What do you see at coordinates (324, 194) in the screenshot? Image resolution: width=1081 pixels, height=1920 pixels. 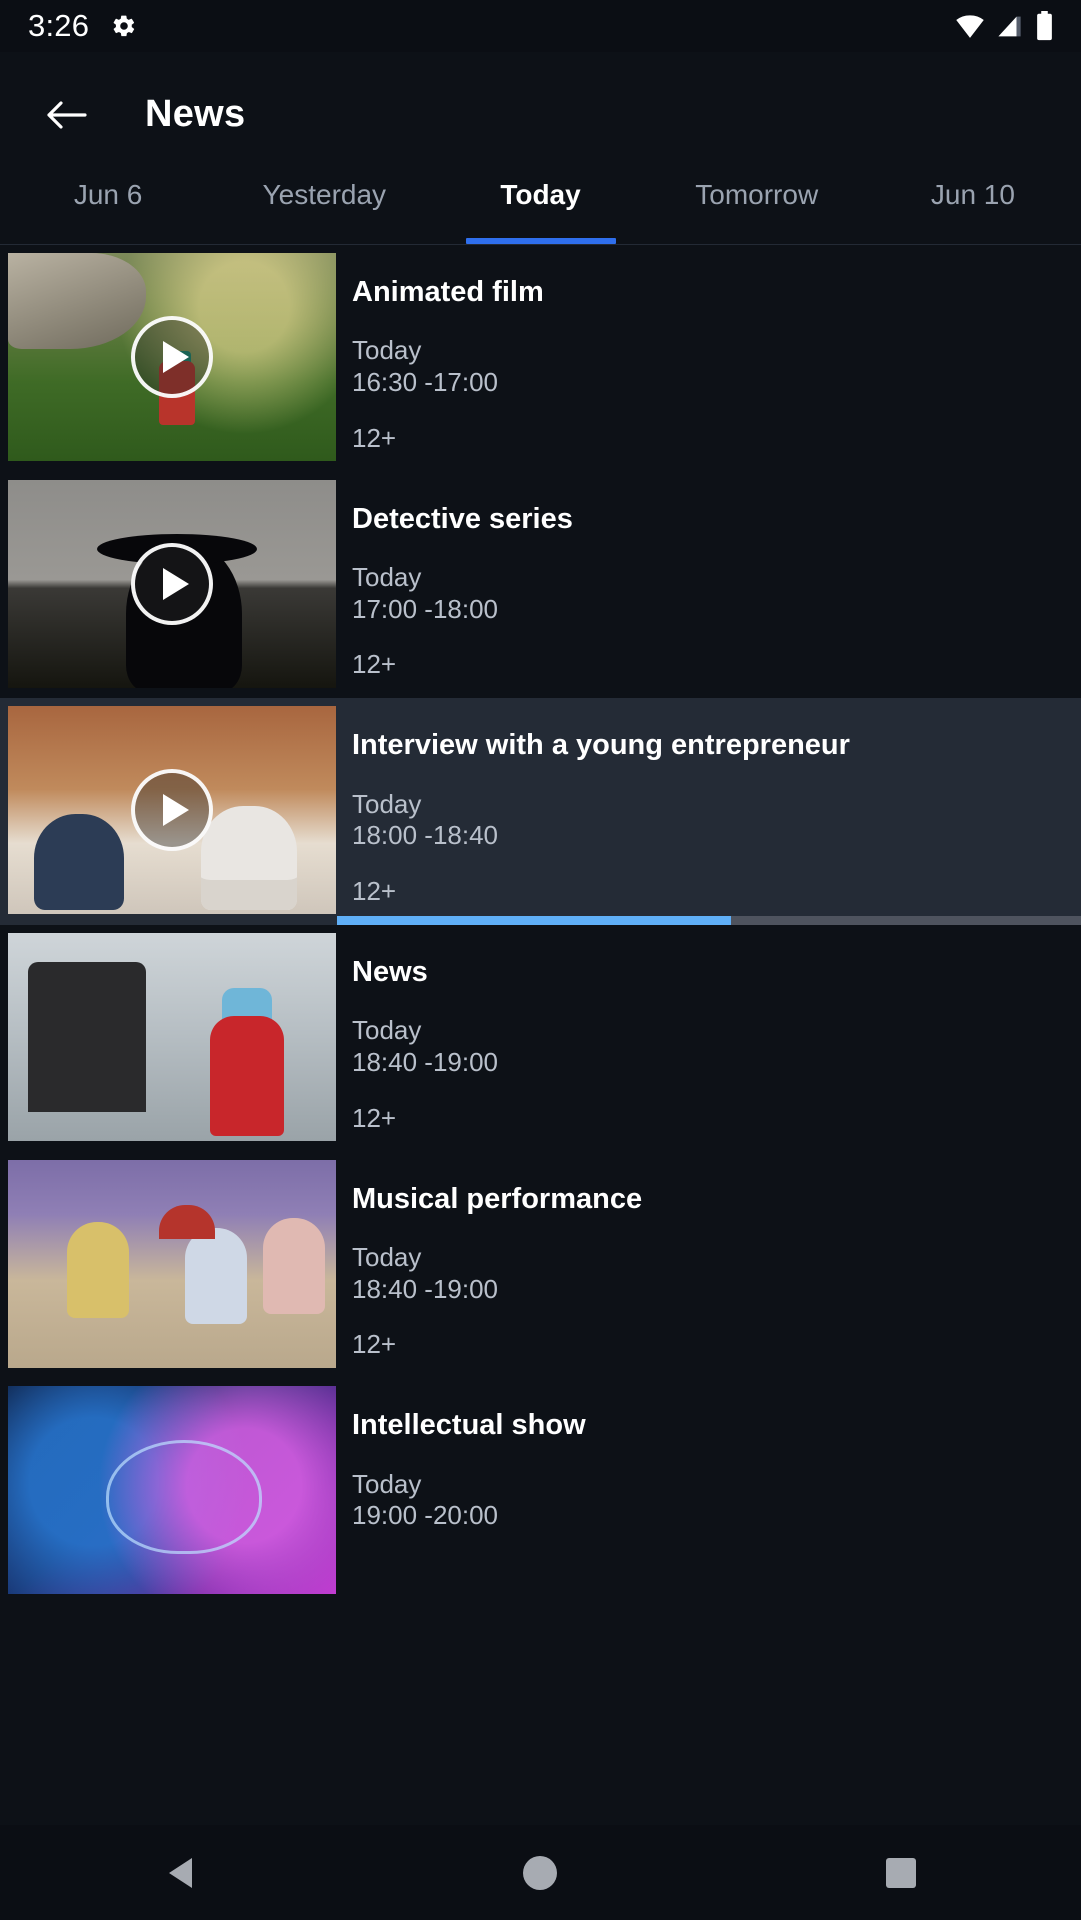 I see `tab-label: Yesterday` at bounding box center [324, 194].